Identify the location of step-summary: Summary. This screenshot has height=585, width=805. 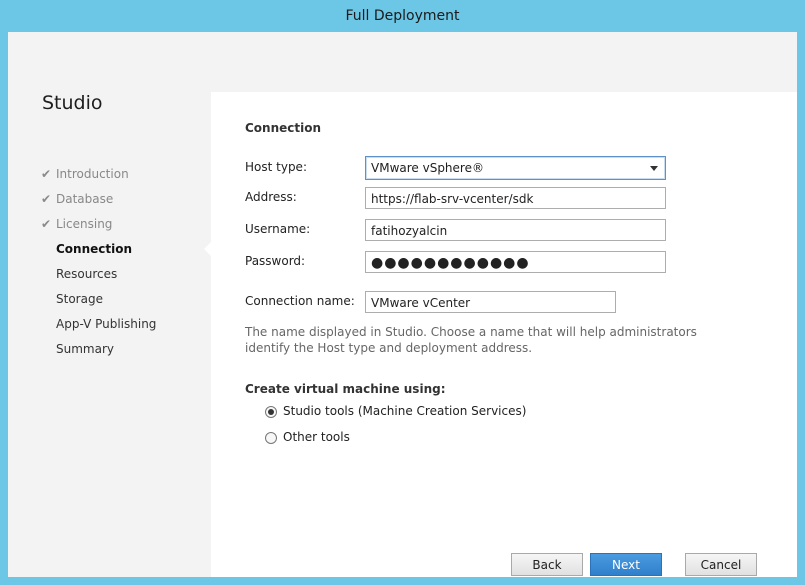
(99, 352).